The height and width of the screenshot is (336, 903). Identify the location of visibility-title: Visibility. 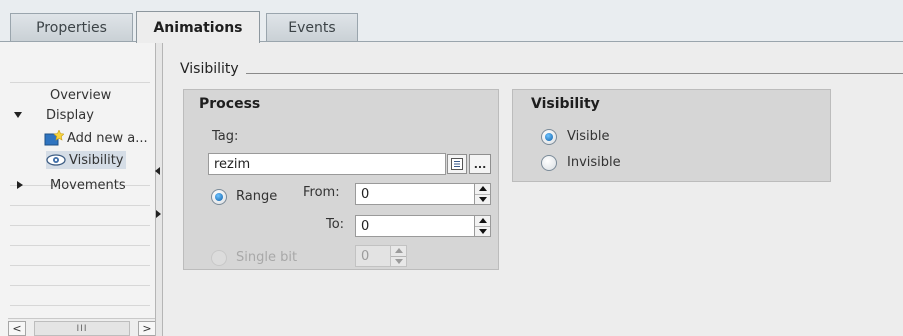
(565, 104).